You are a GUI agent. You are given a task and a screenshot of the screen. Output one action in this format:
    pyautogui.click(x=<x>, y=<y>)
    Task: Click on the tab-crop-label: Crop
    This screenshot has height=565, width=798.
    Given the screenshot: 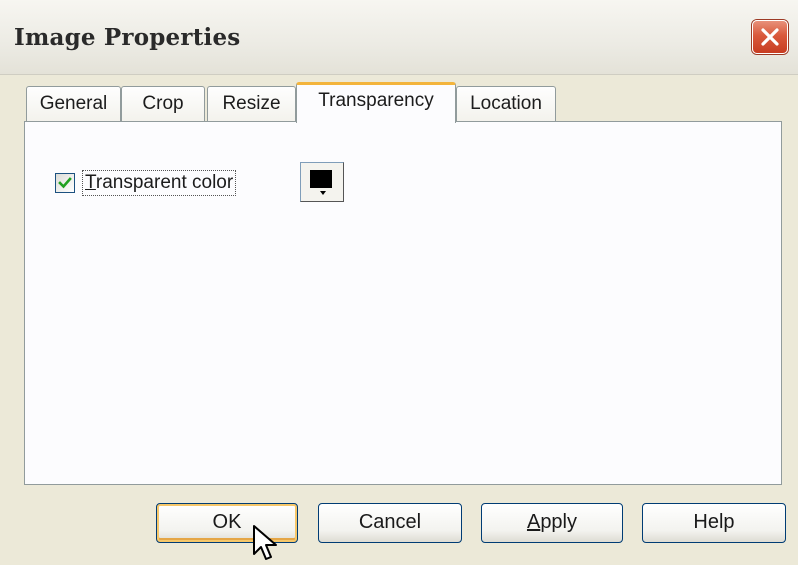 What is the action you would take?
    pyautogui.click(x=163, y=103)
    